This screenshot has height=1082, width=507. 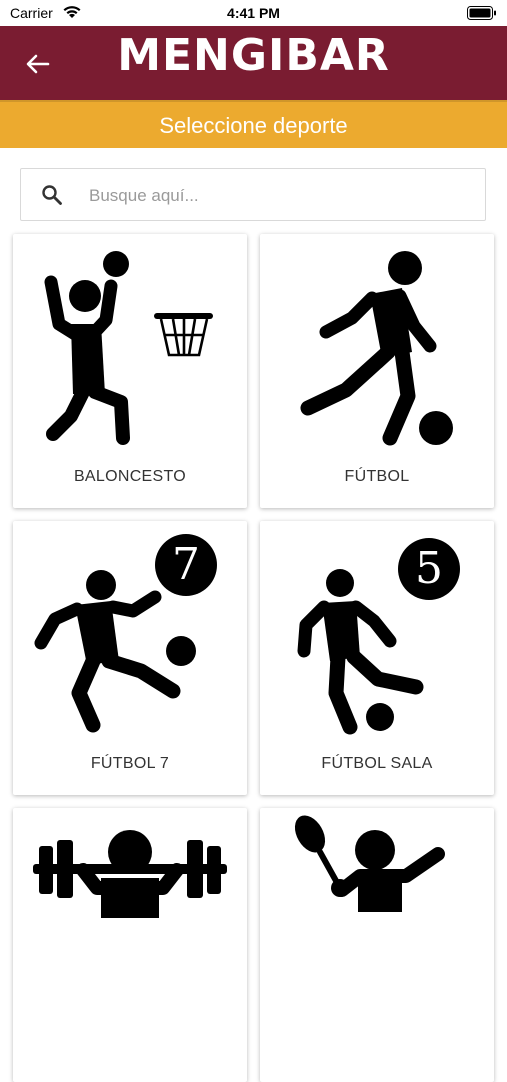 What do you see at coordinates (279, 196) in the screenshot?
I see `search-input` at bounding box center [279, 196].